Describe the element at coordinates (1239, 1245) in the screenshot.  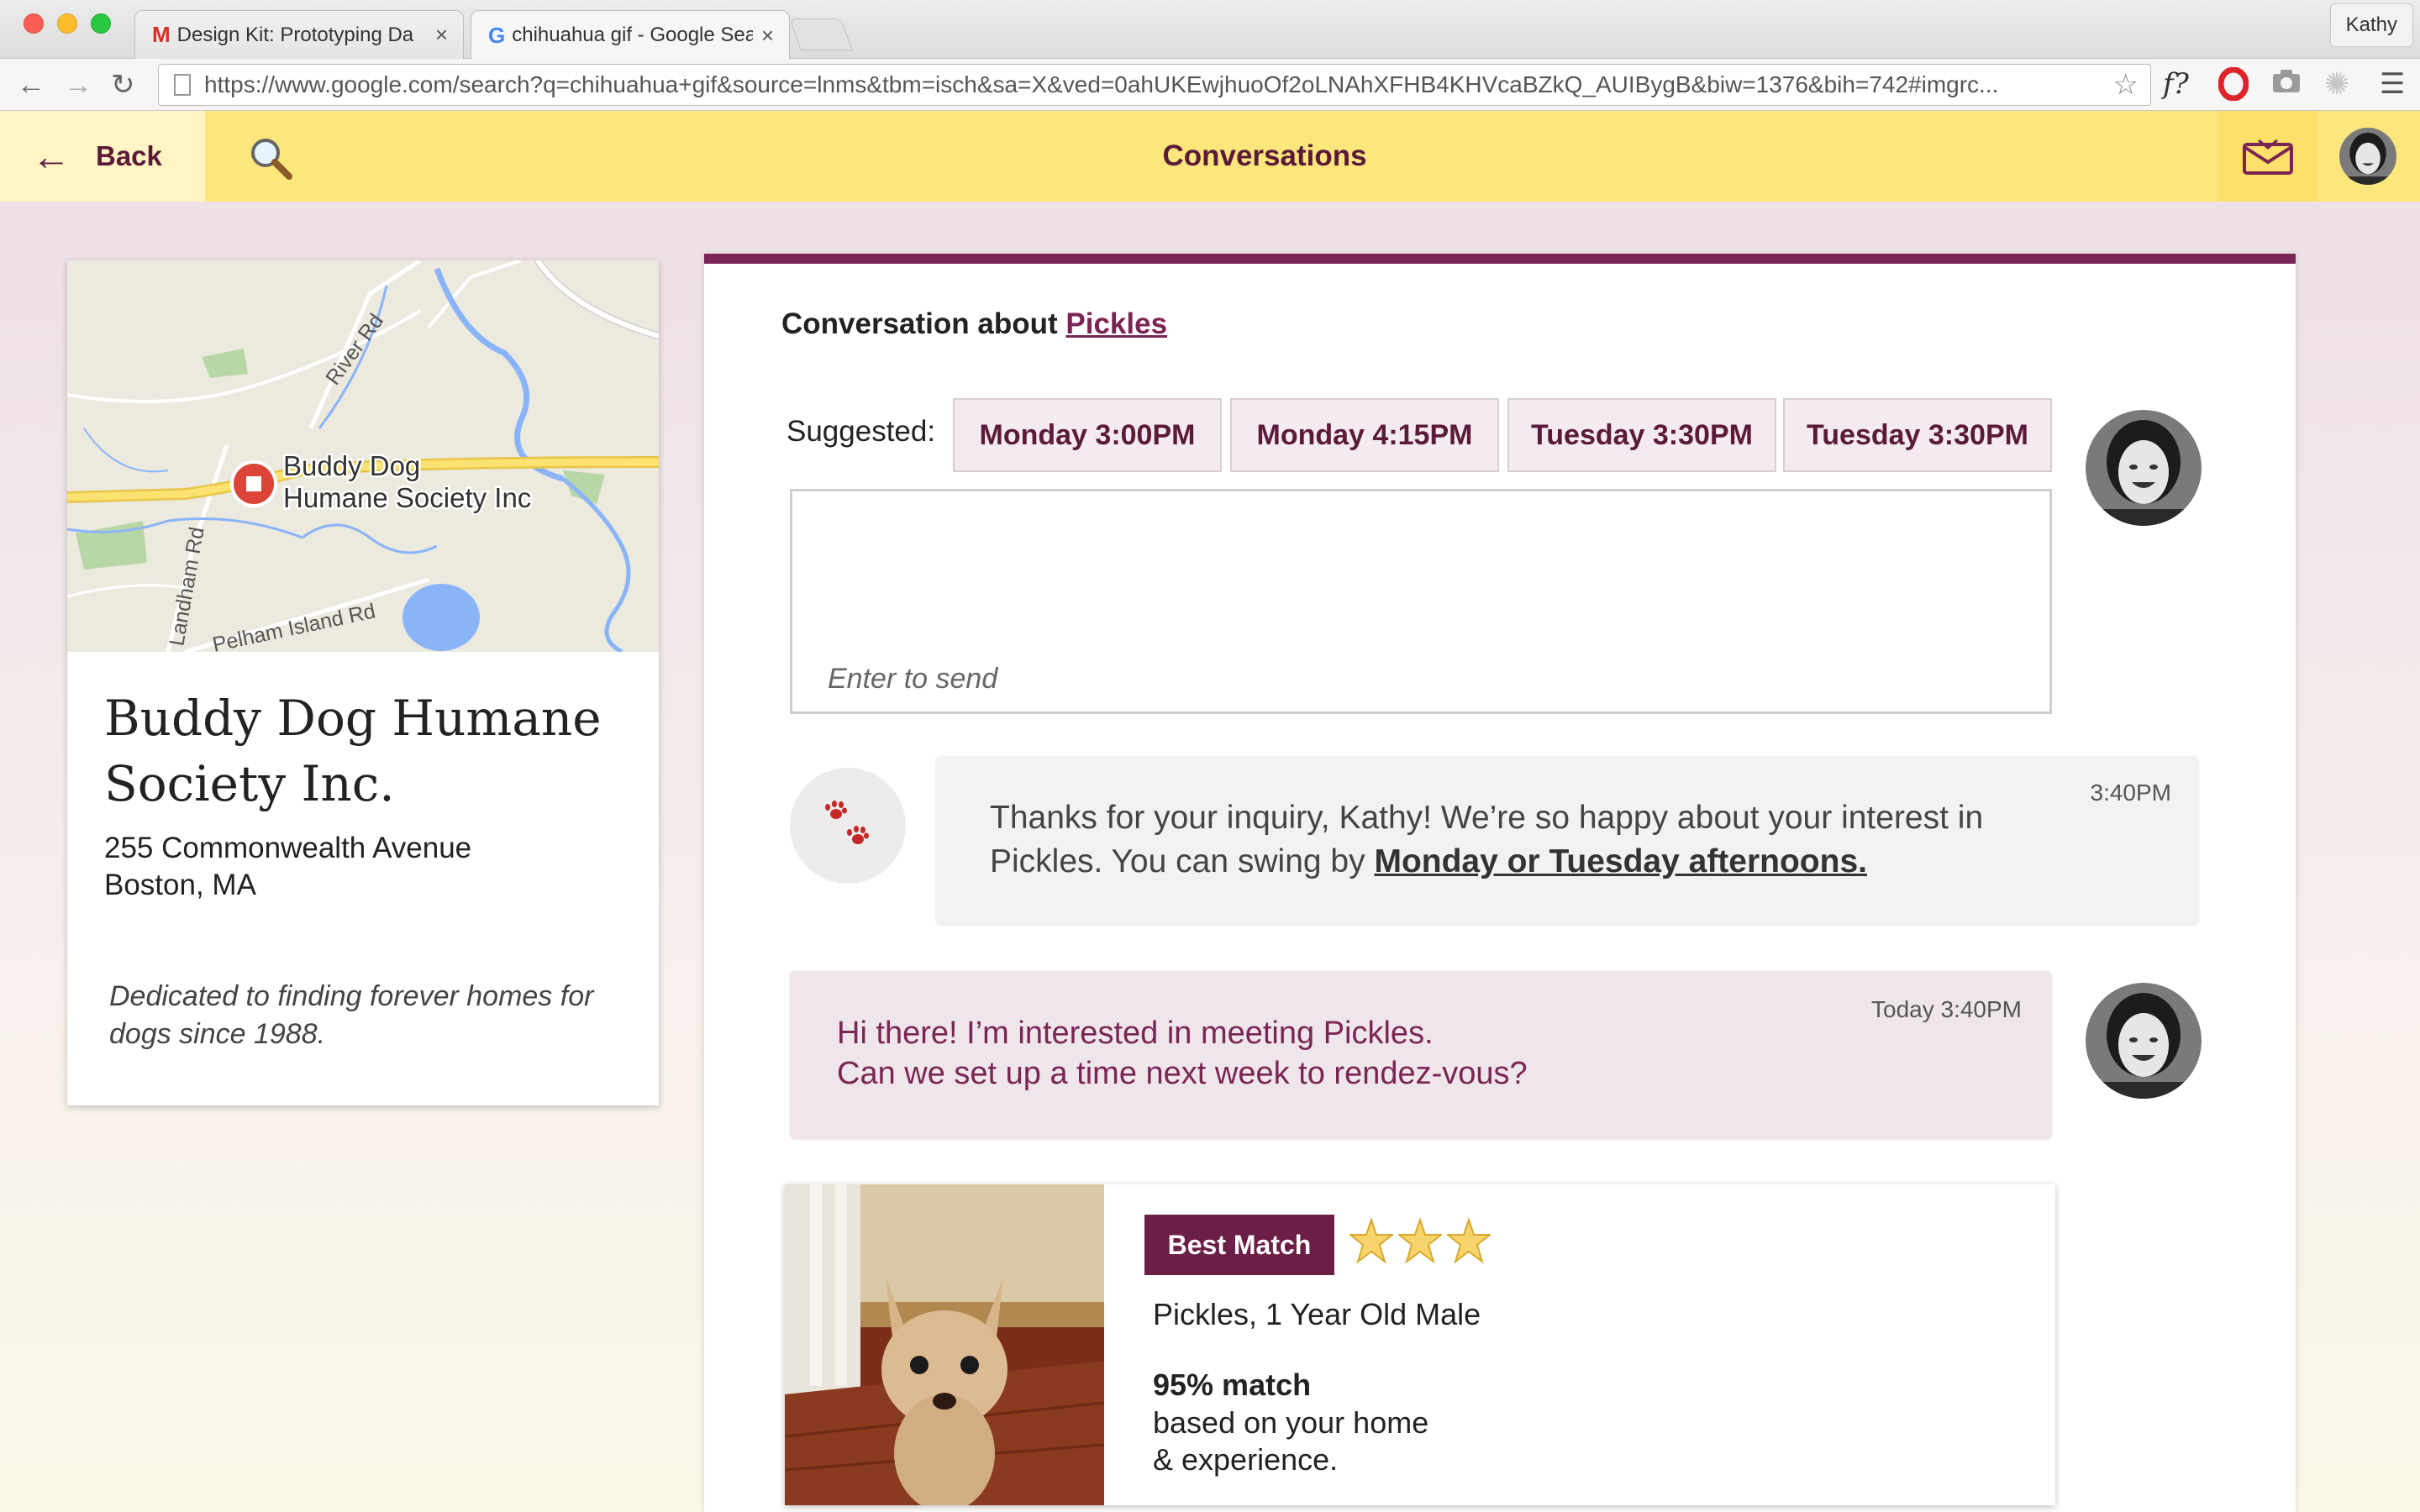
I see `best-match-badge: Best Match` at that location.